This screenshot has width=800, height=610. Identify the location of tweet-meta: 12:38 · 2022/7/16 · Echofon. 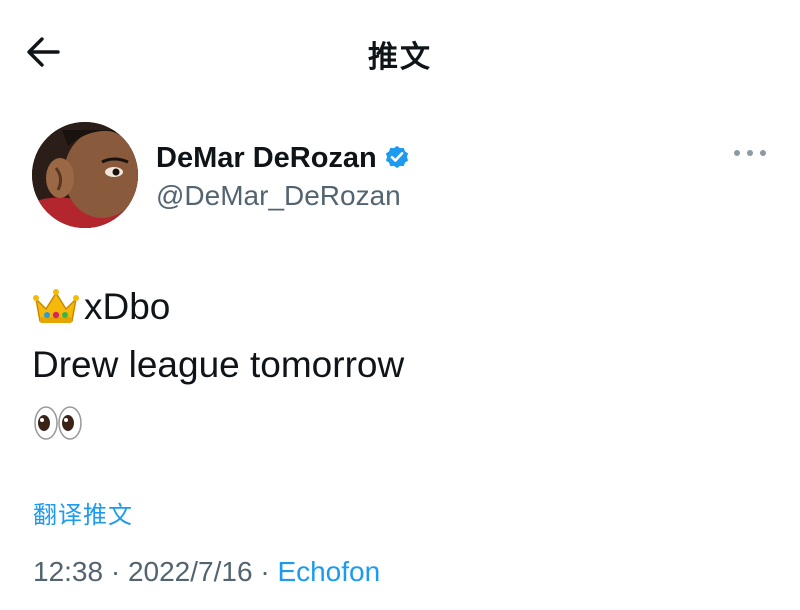
(206, 572).